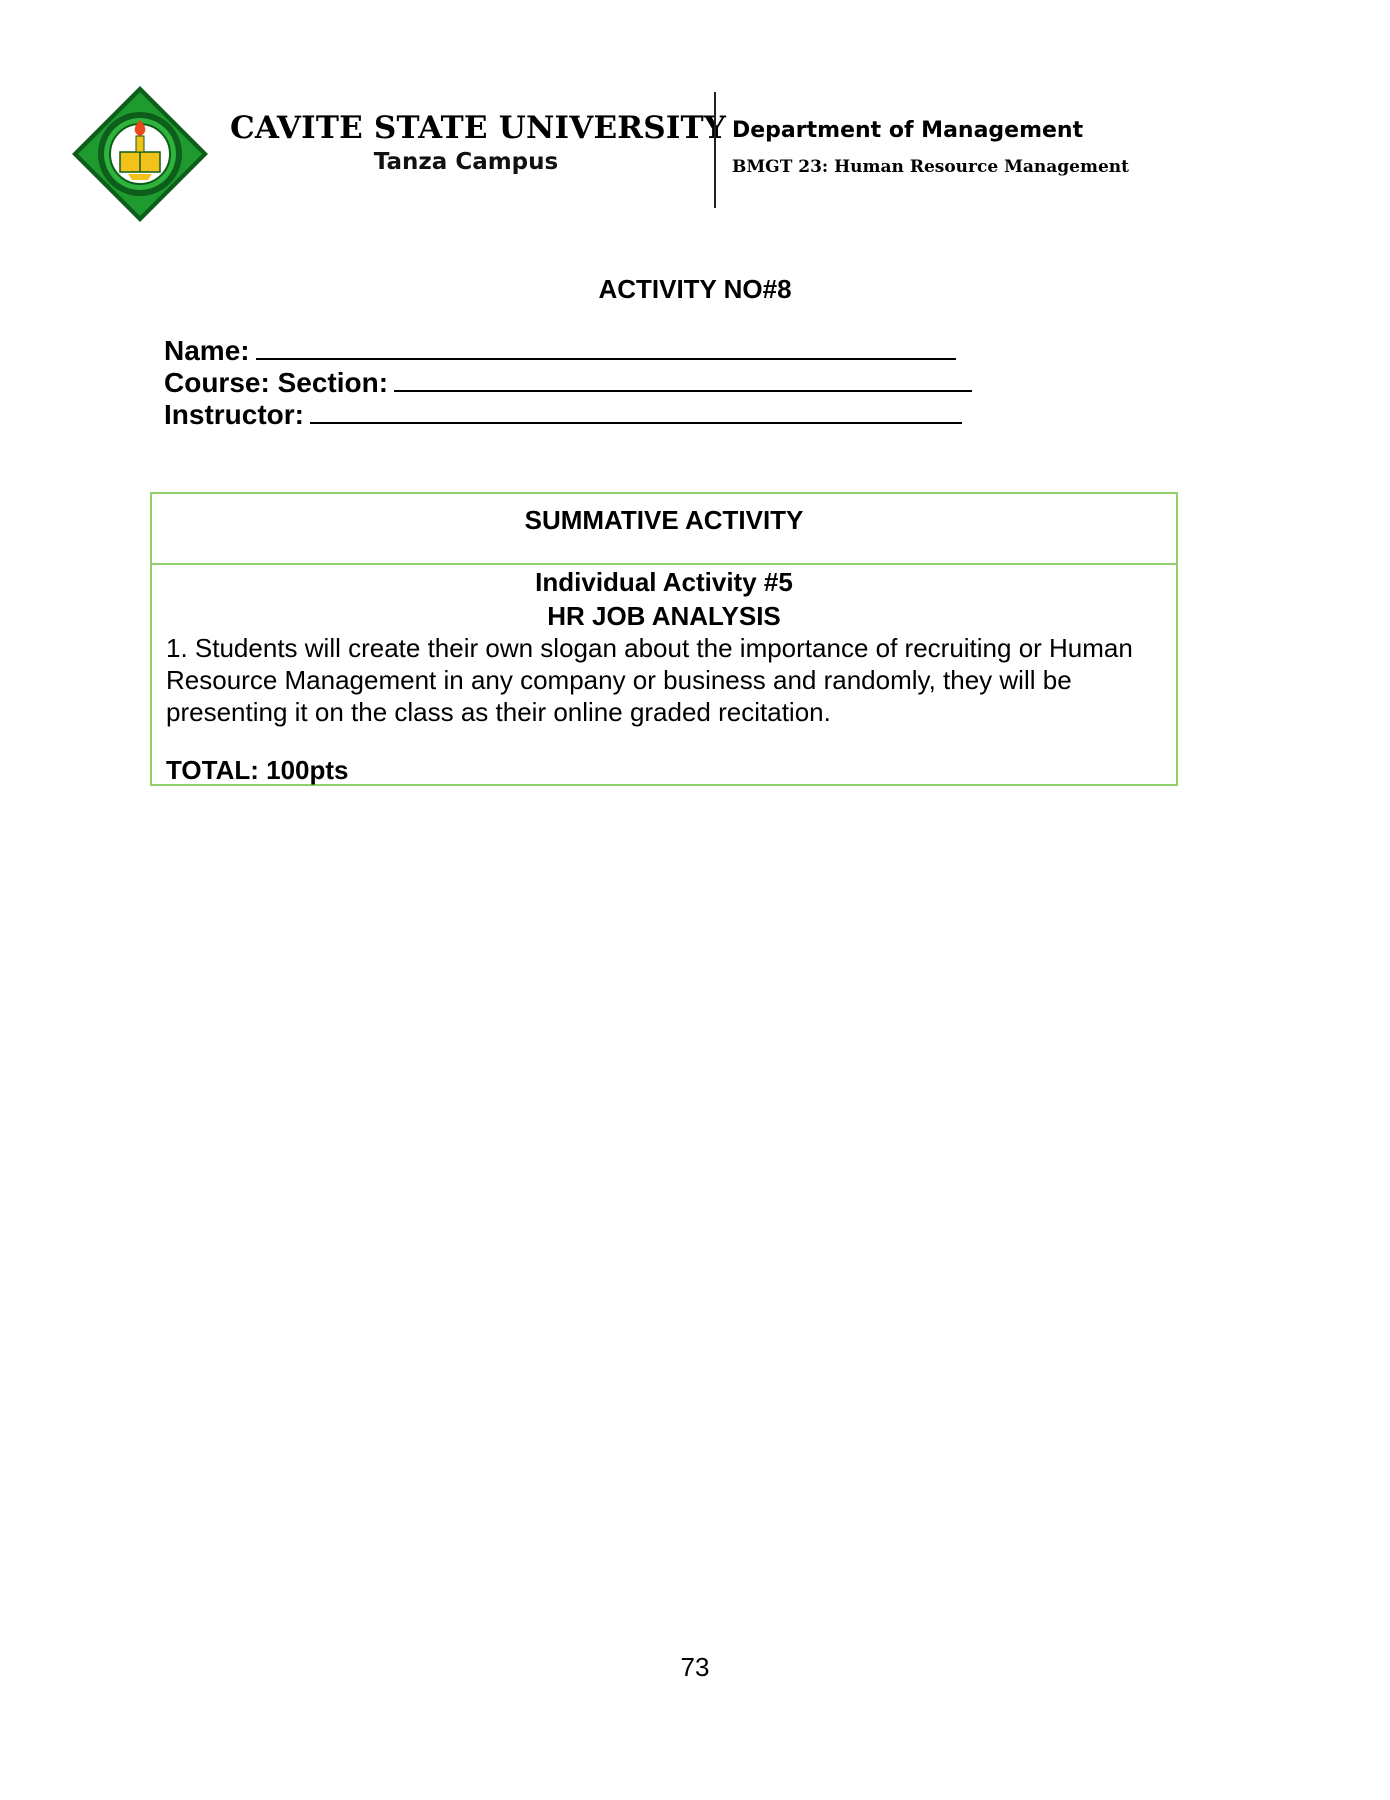  Describe the element at coordinates (695, 1667) in the screenshot. I see `page-number: 73` at that location.